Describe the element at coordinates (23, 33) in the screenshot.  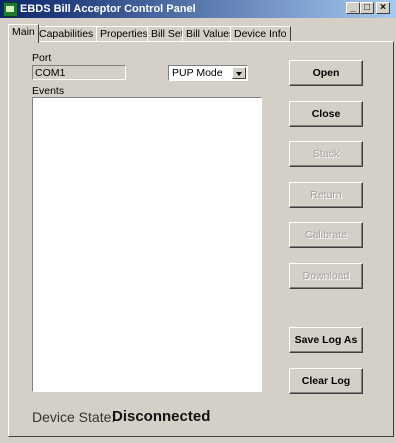
I see `tab-main: Main` at that location.